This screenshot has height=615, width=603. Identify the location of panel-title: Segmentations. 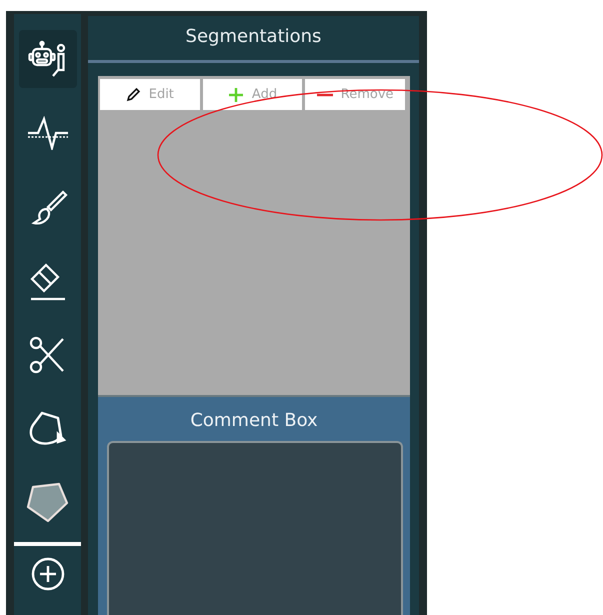
(253, 39).